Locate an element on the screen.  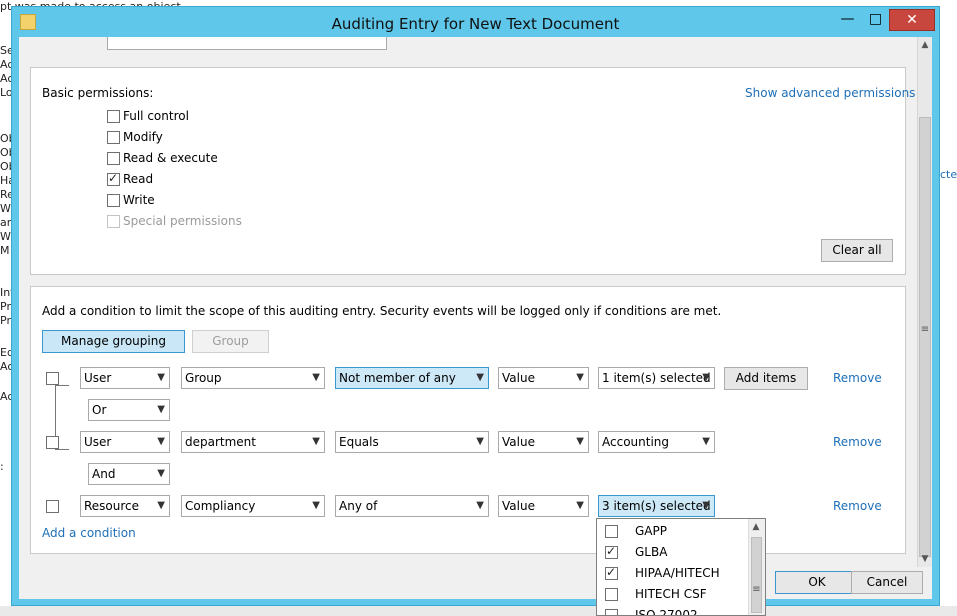
dropdown-item-hipaa: HIPAA/HITECH is located at coordinates (672, 573).